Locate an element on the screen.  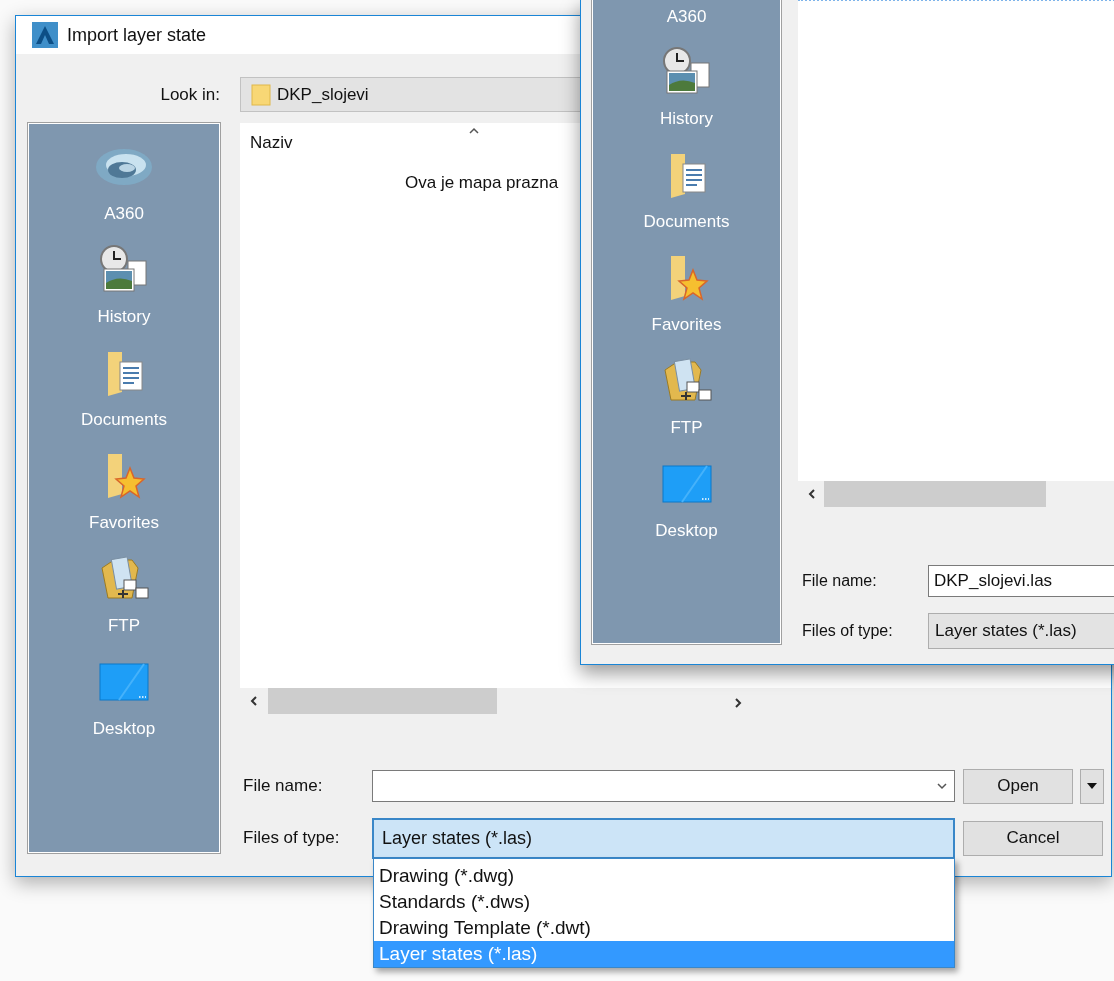
file-name-field is located at coordinates (663, 786).